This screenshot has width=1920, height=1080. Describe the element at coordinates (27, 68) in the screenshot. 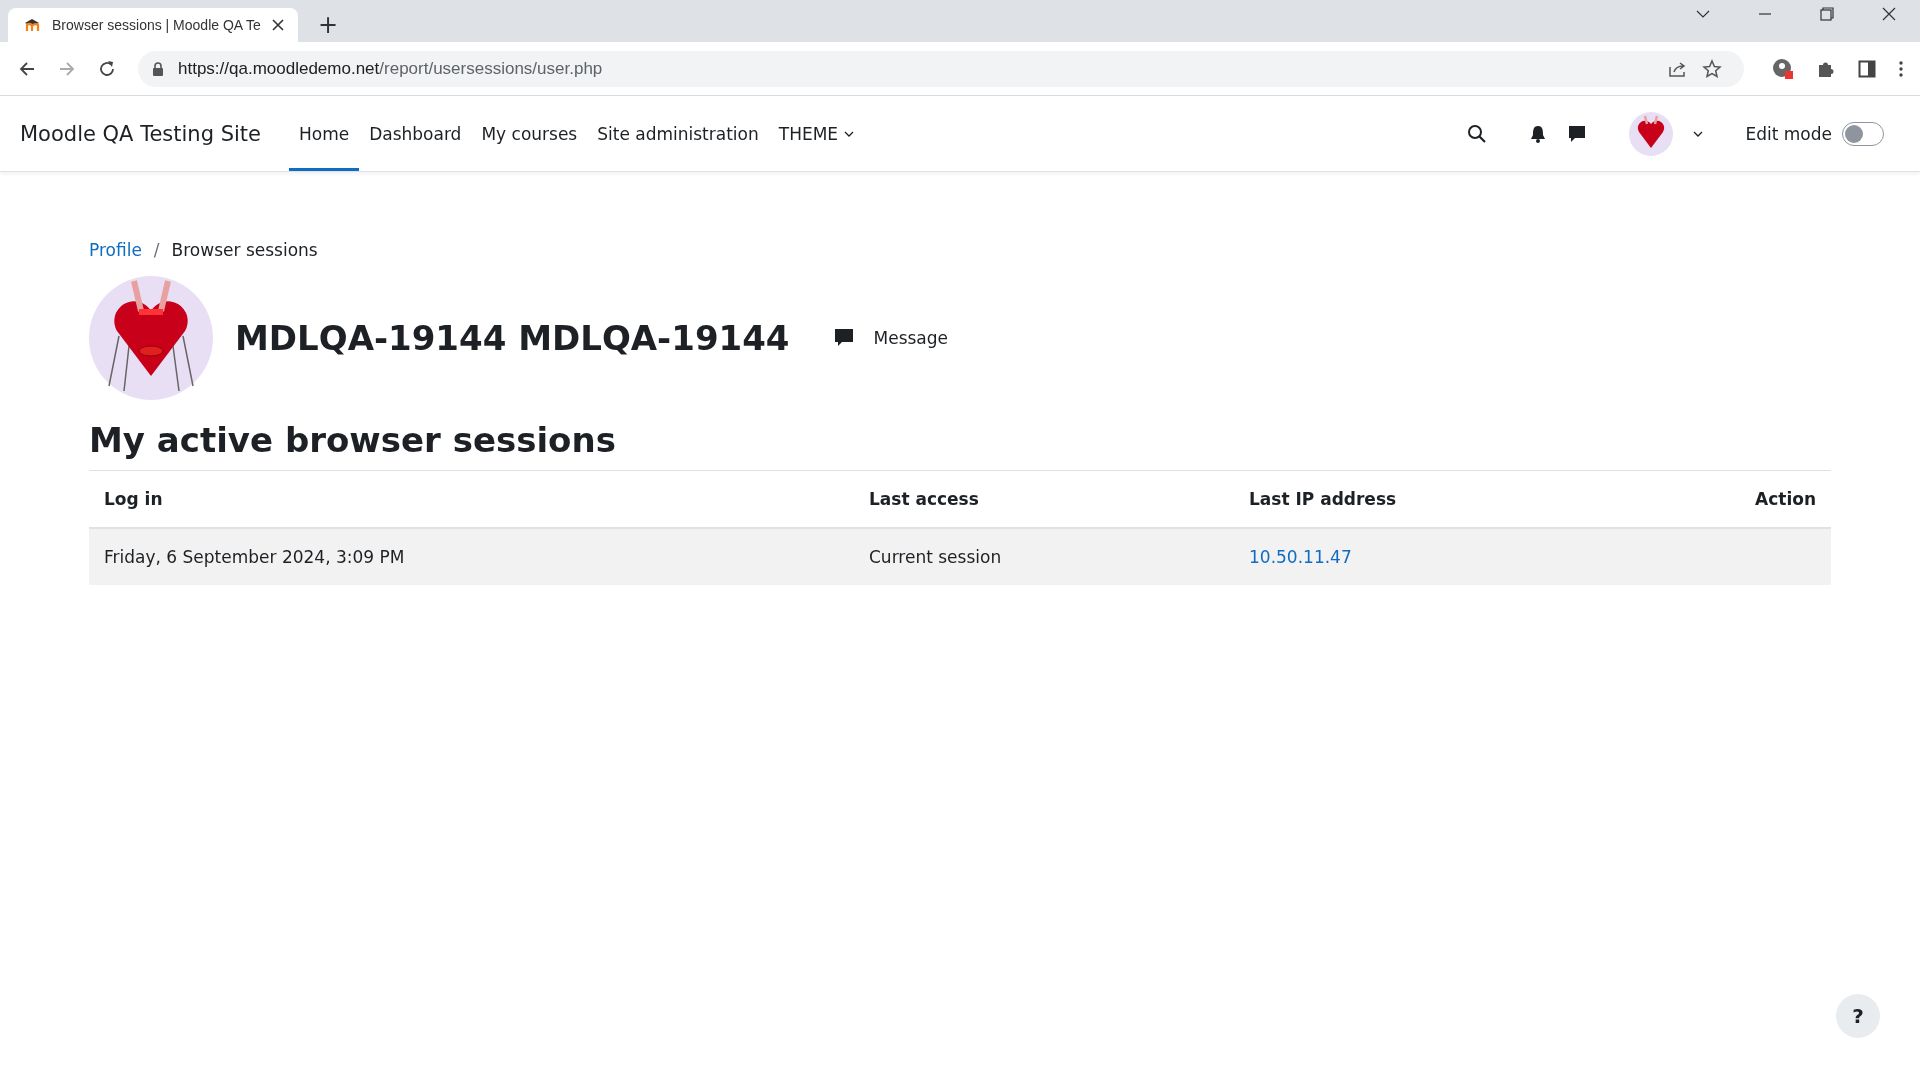

I see `back-arrow-icon` at that location.